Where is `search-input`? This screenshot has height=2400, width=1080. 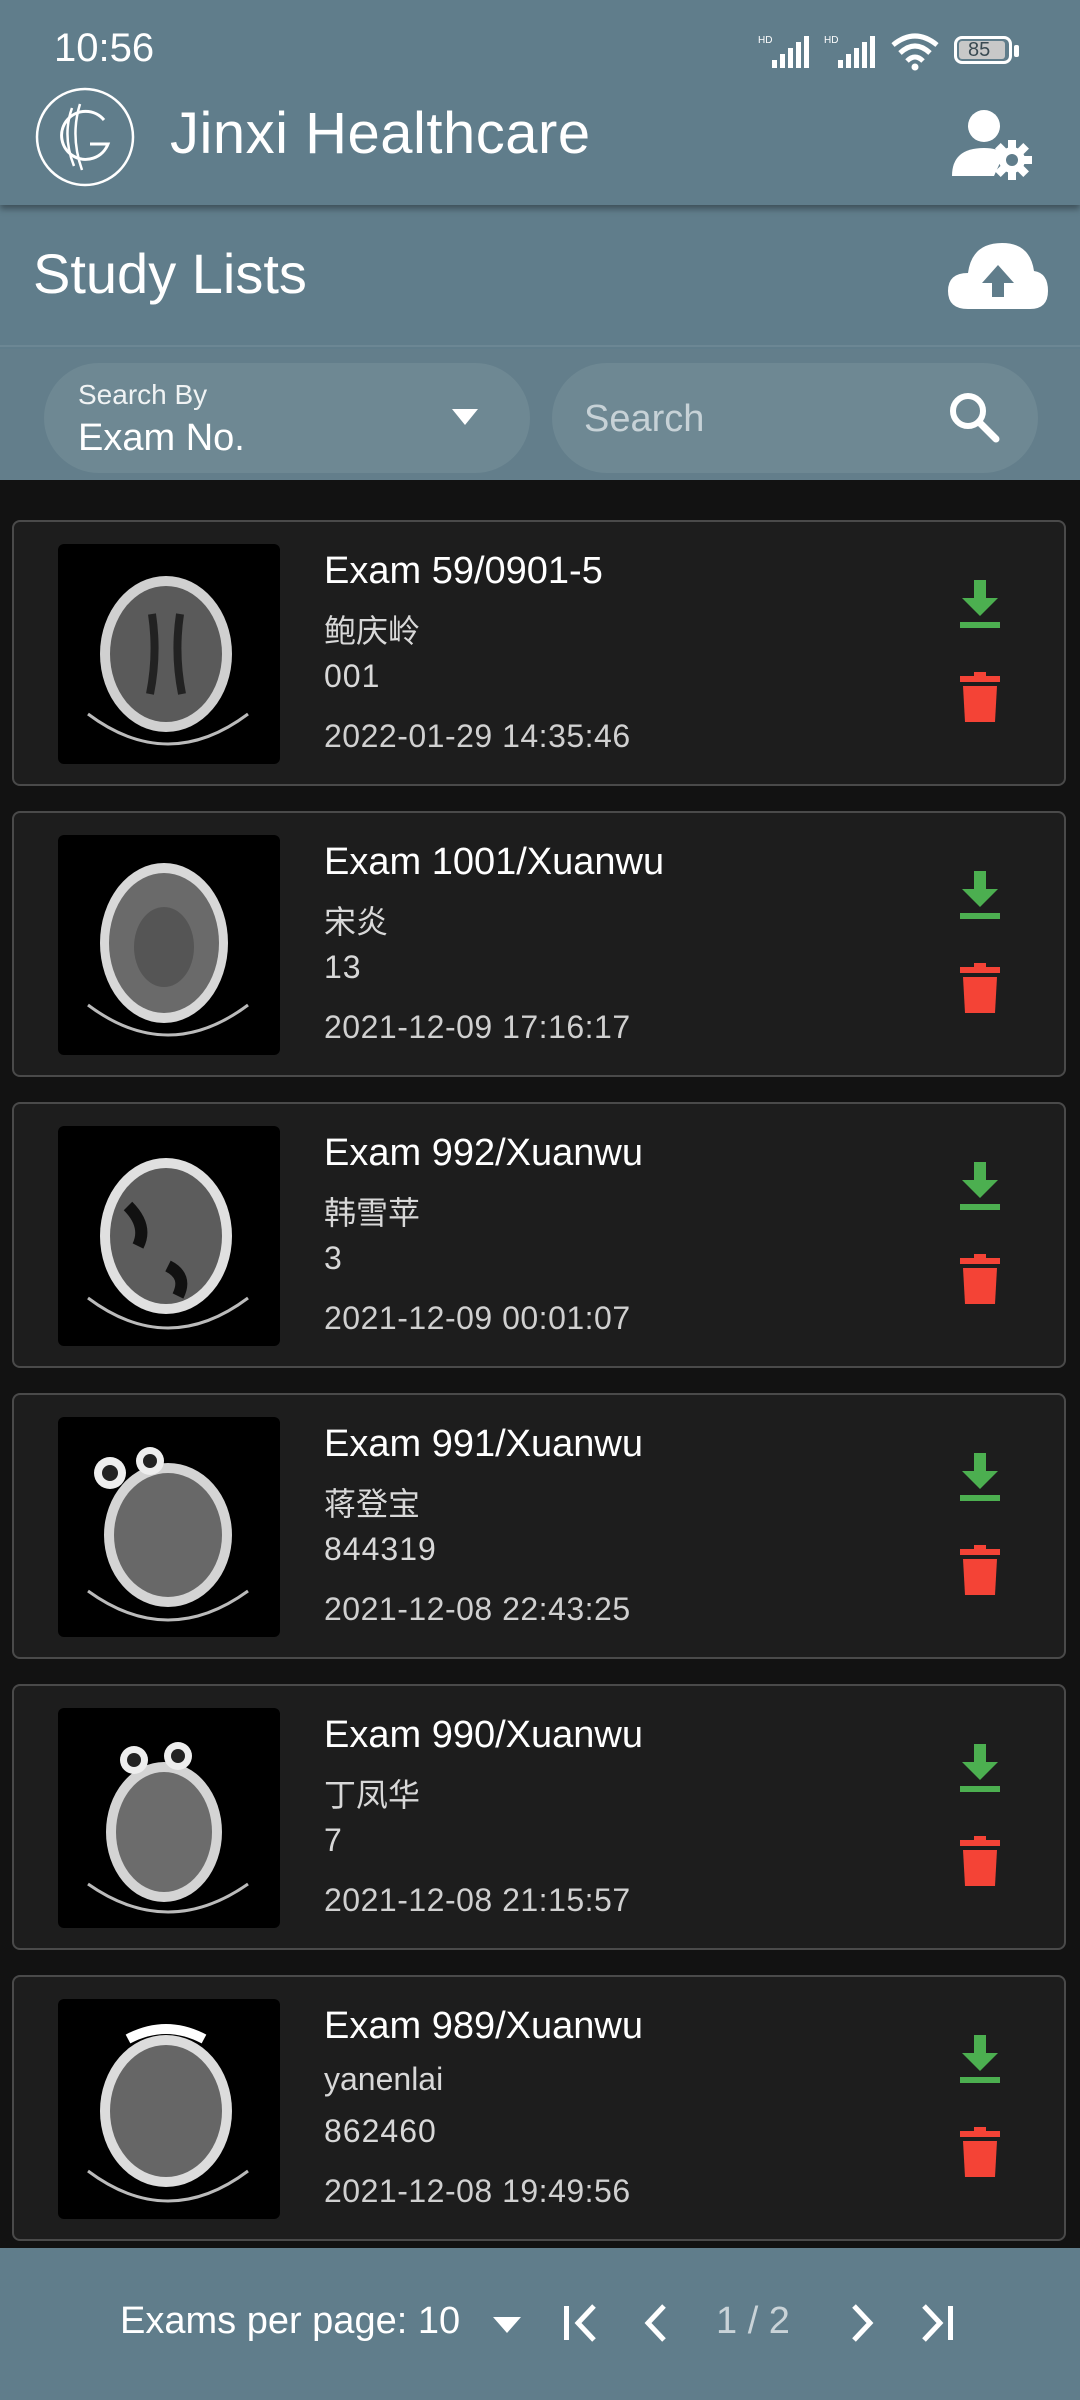
search-input is located at coordinates (754, 419).